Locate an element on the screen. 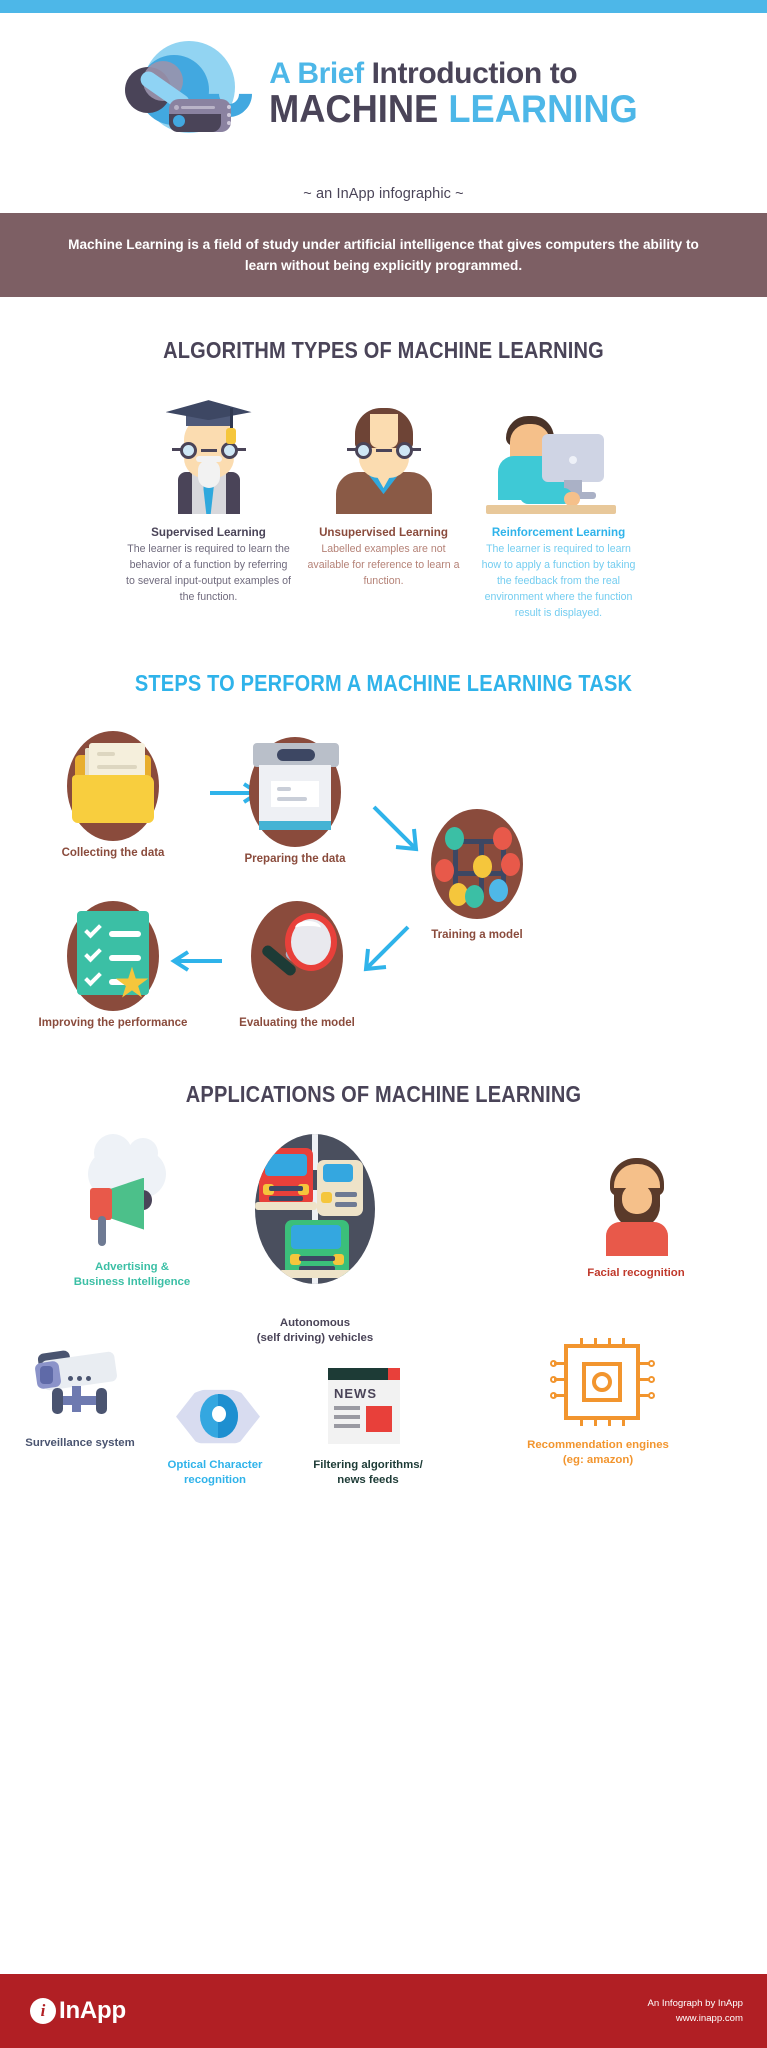 The image size is (767, 2048). title-machine: MACHINE is located at coordinates (359, 109).